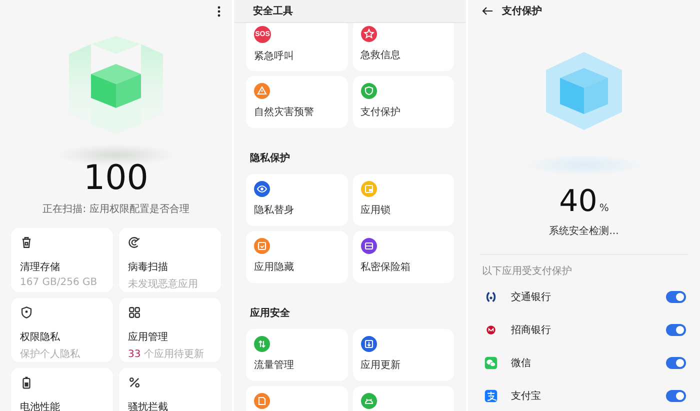  What do you see at coordinates (381, 112) in the screenshot?
I see `tool-label: 支付保护` at bounding box center [381, 112].